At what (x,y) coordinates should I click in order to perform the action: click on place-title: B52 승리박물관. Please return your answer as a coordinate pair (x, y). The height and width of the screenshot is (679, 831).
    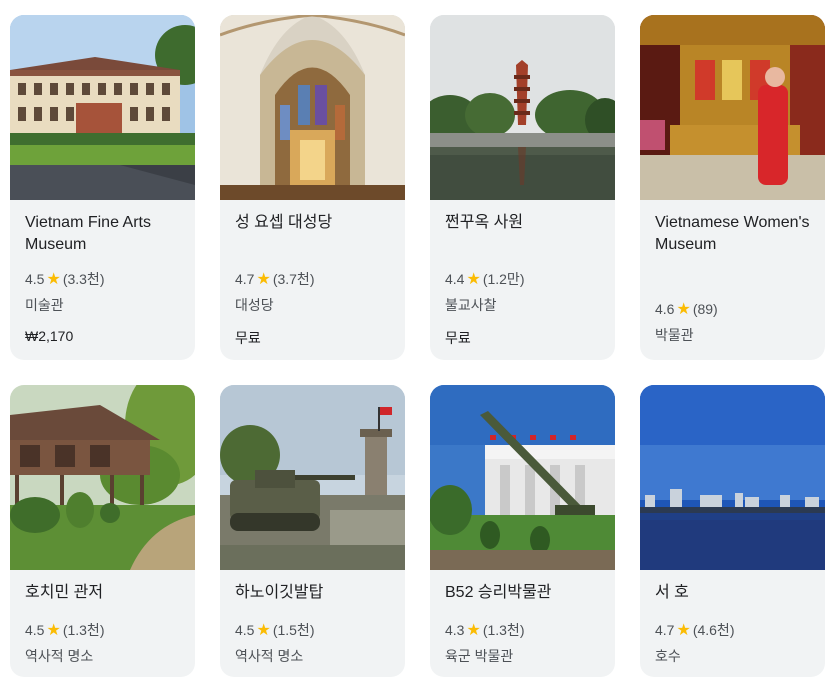
    Looking at the image, I should click on (525, 593).